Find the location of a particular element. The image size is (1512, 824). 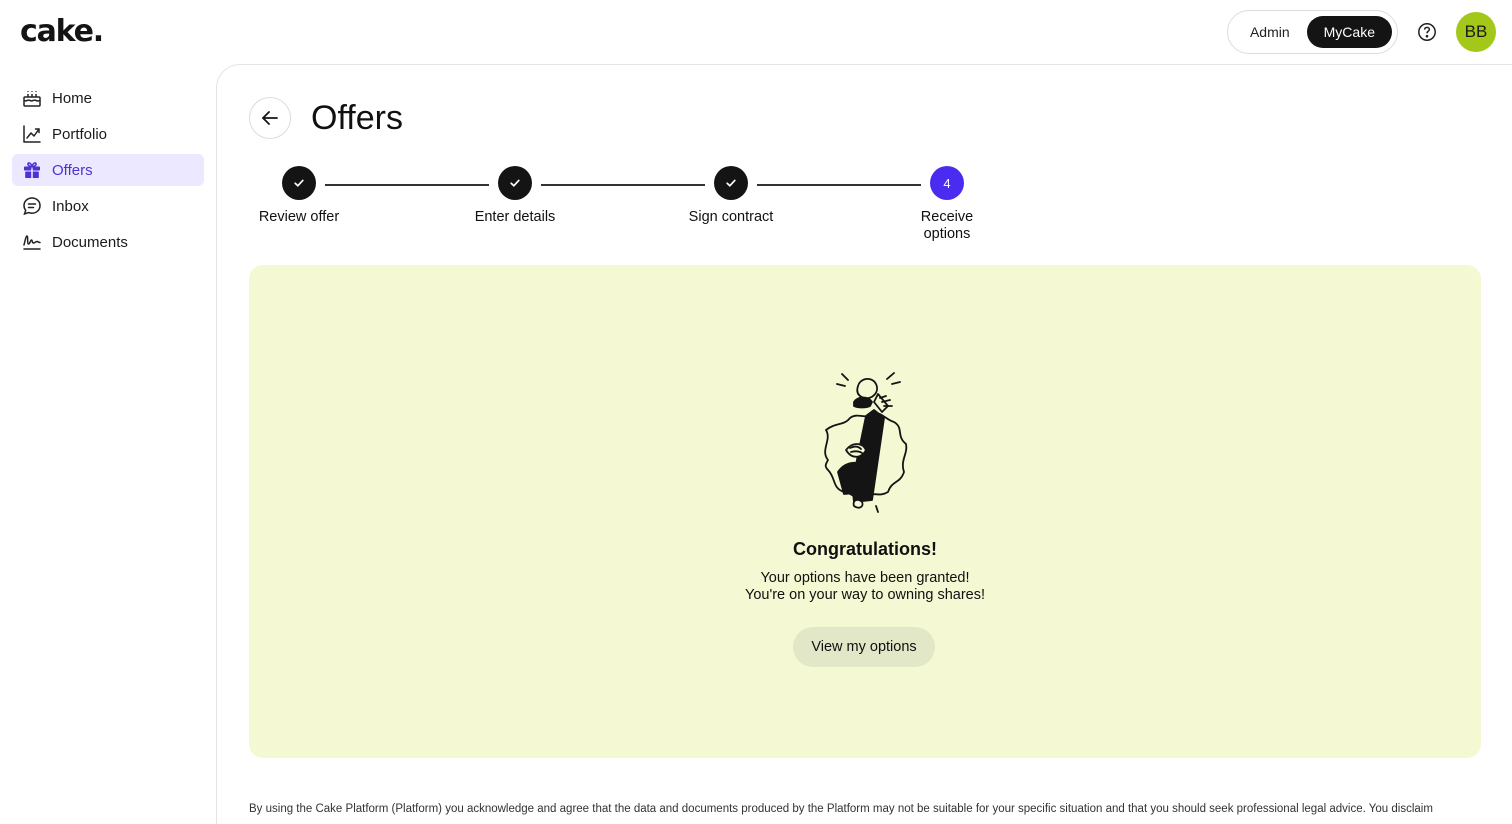

congrats-line-2: You're on your way to owning shares! is located at coordinates (864, 595).